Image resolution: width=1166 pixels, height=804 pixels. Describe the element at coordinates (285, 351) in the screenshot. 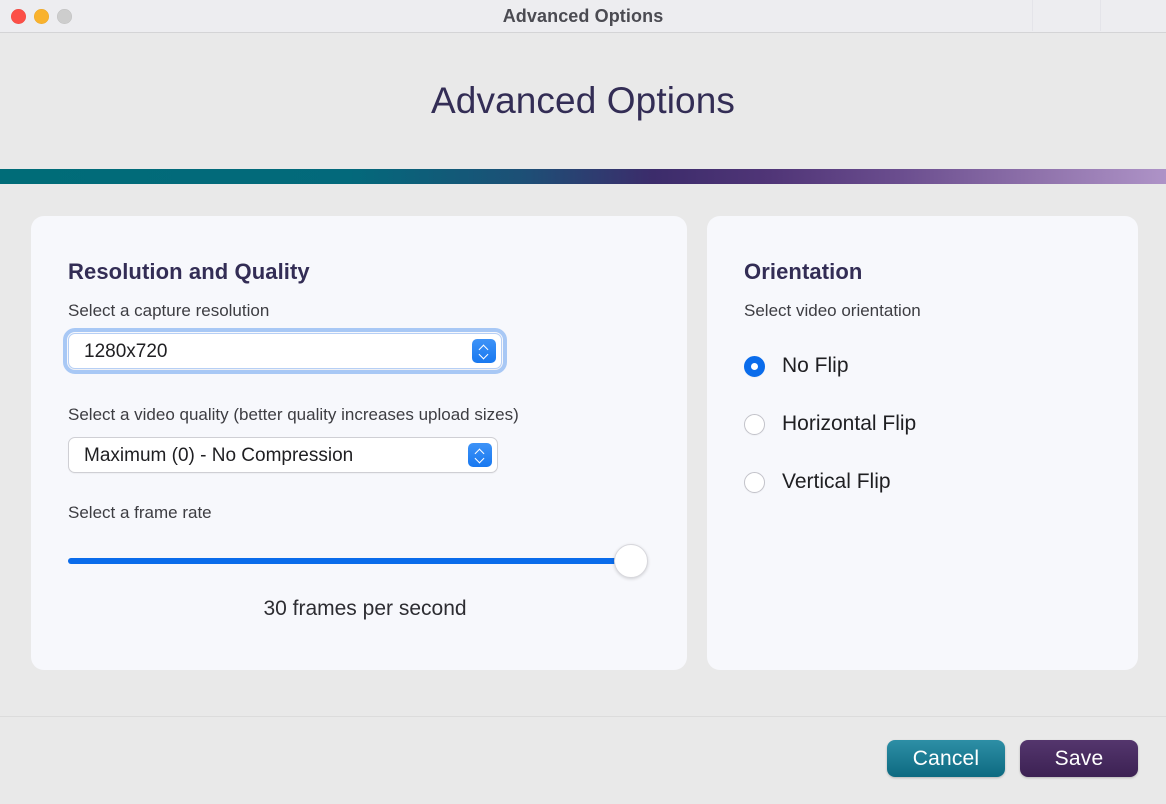

I see `resolution-select: 1280x720` at that location.